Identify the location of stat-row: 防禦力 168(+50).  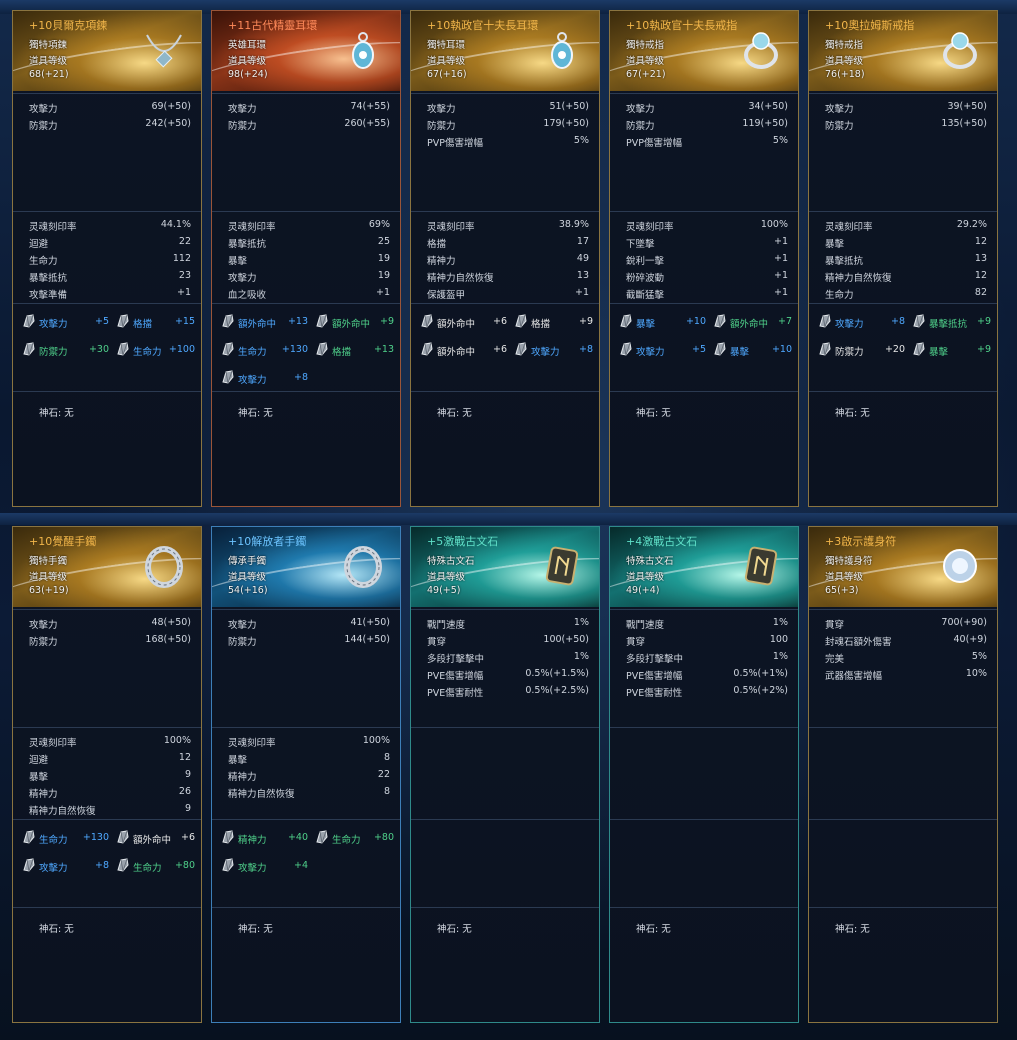
(110, 642).